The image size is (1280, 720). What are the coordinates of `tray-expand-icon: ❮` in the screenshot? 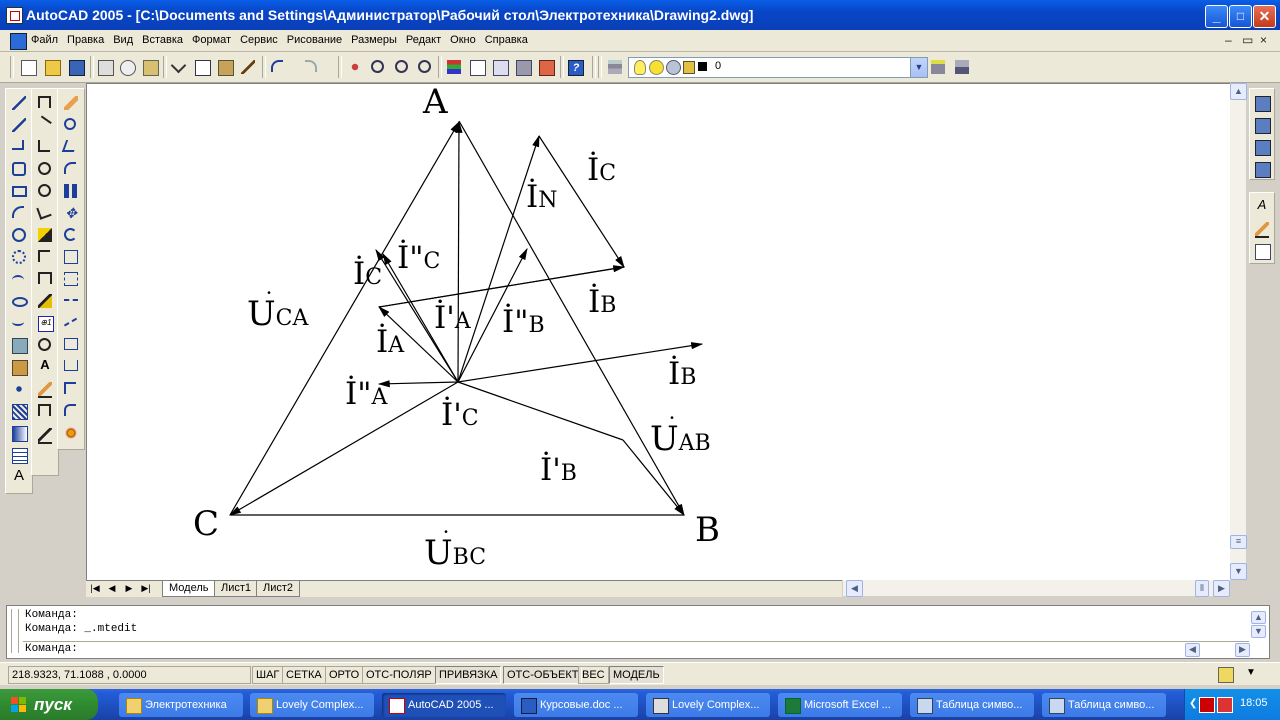 It's located at (1193, 703).